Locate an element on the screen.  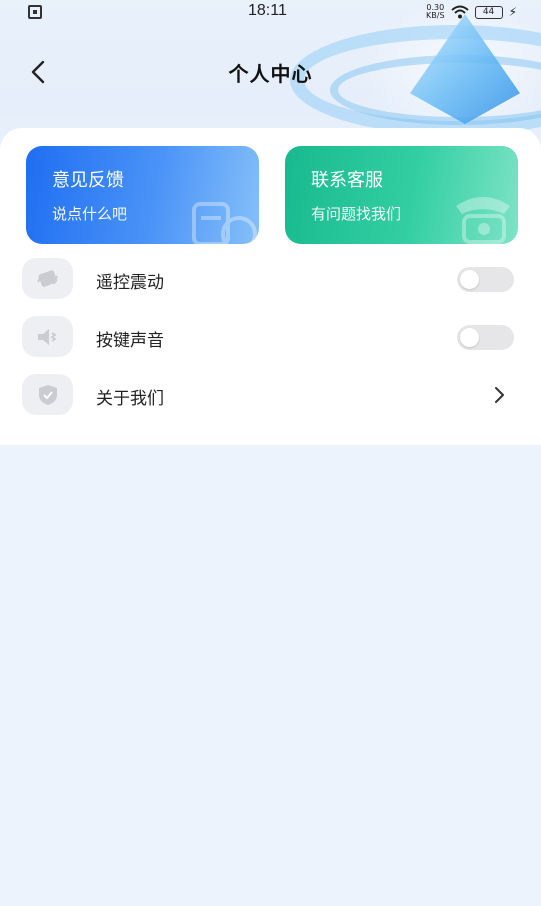
feedback-card-title: 意见反馈 is located at coordinates (88, 180).